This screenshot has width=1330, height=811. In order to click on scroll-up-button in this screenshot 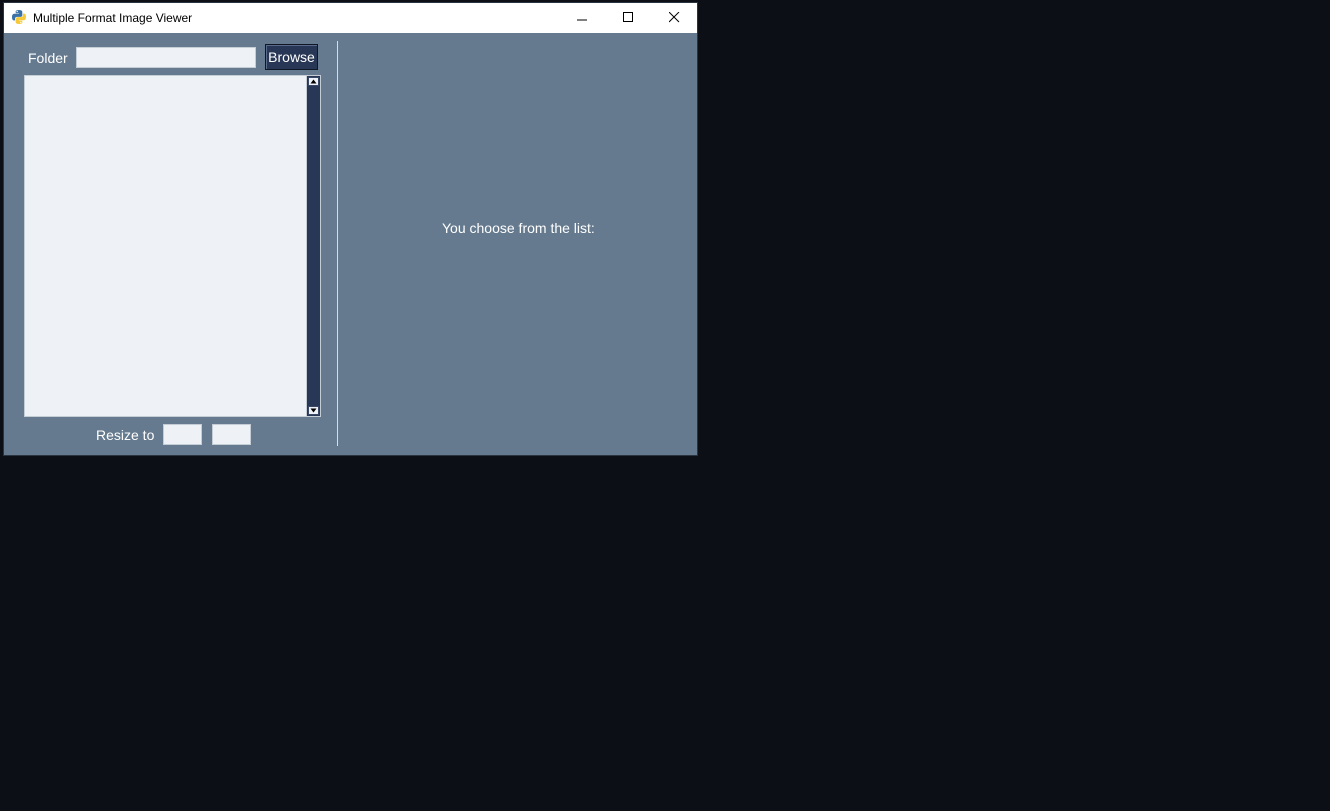, I will do `click(313, 81)`.